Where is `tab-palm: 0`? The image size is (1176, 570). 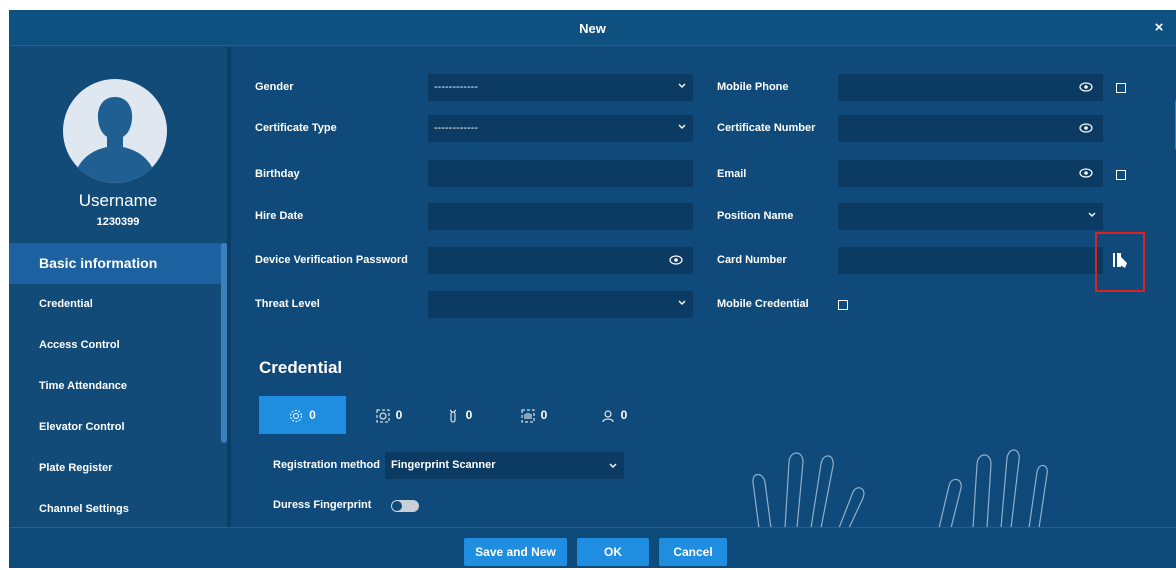
tab-palm: 0 is located at coordinates (534, 415).